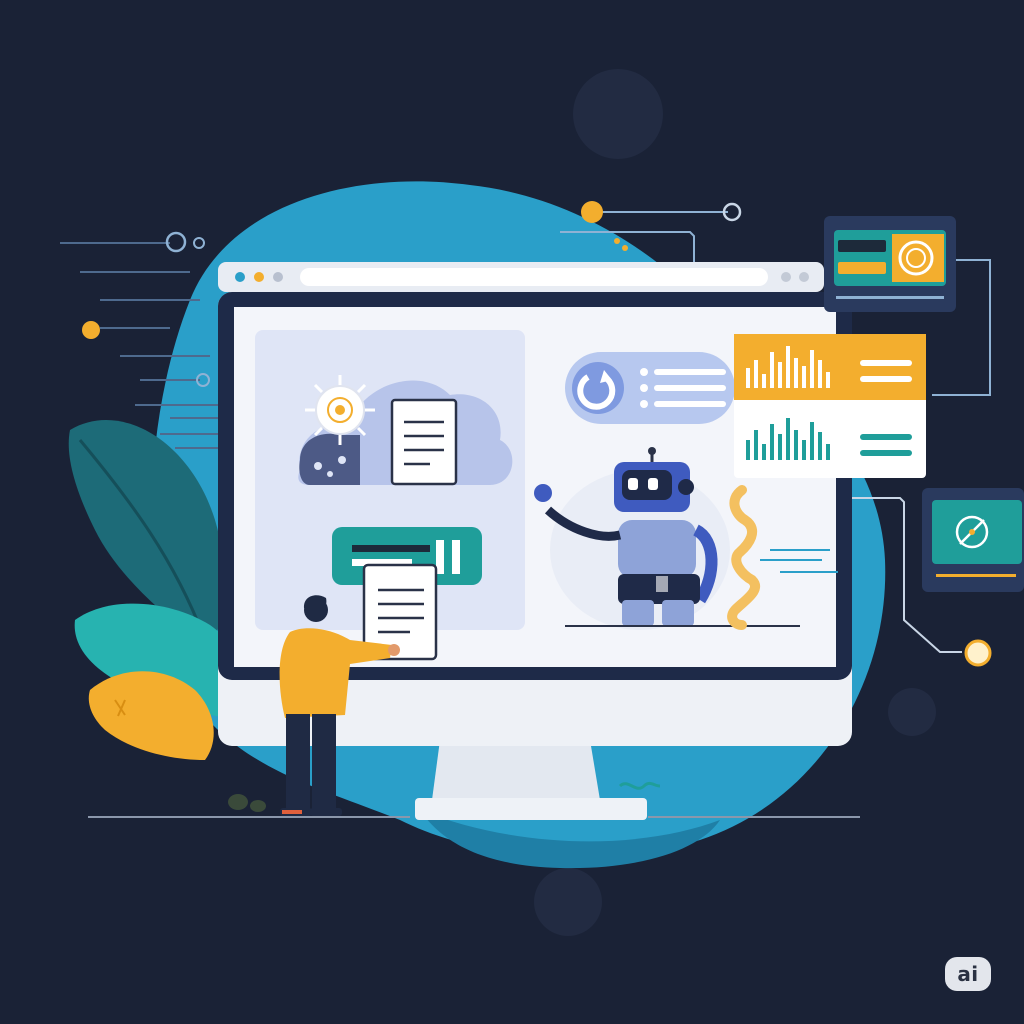 This screenshot has width=1024, height=1024. Describe the element at coordinates (650, 388) in the screenshot. I see `refresh-bubble-icon` at that location.